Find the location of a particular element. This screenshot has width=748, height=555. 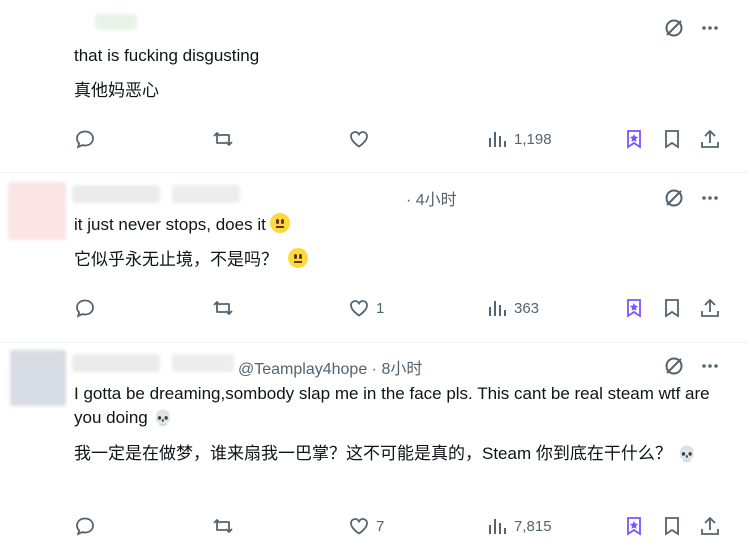

view-count: 1,198 is located at coordinates (533, 139).